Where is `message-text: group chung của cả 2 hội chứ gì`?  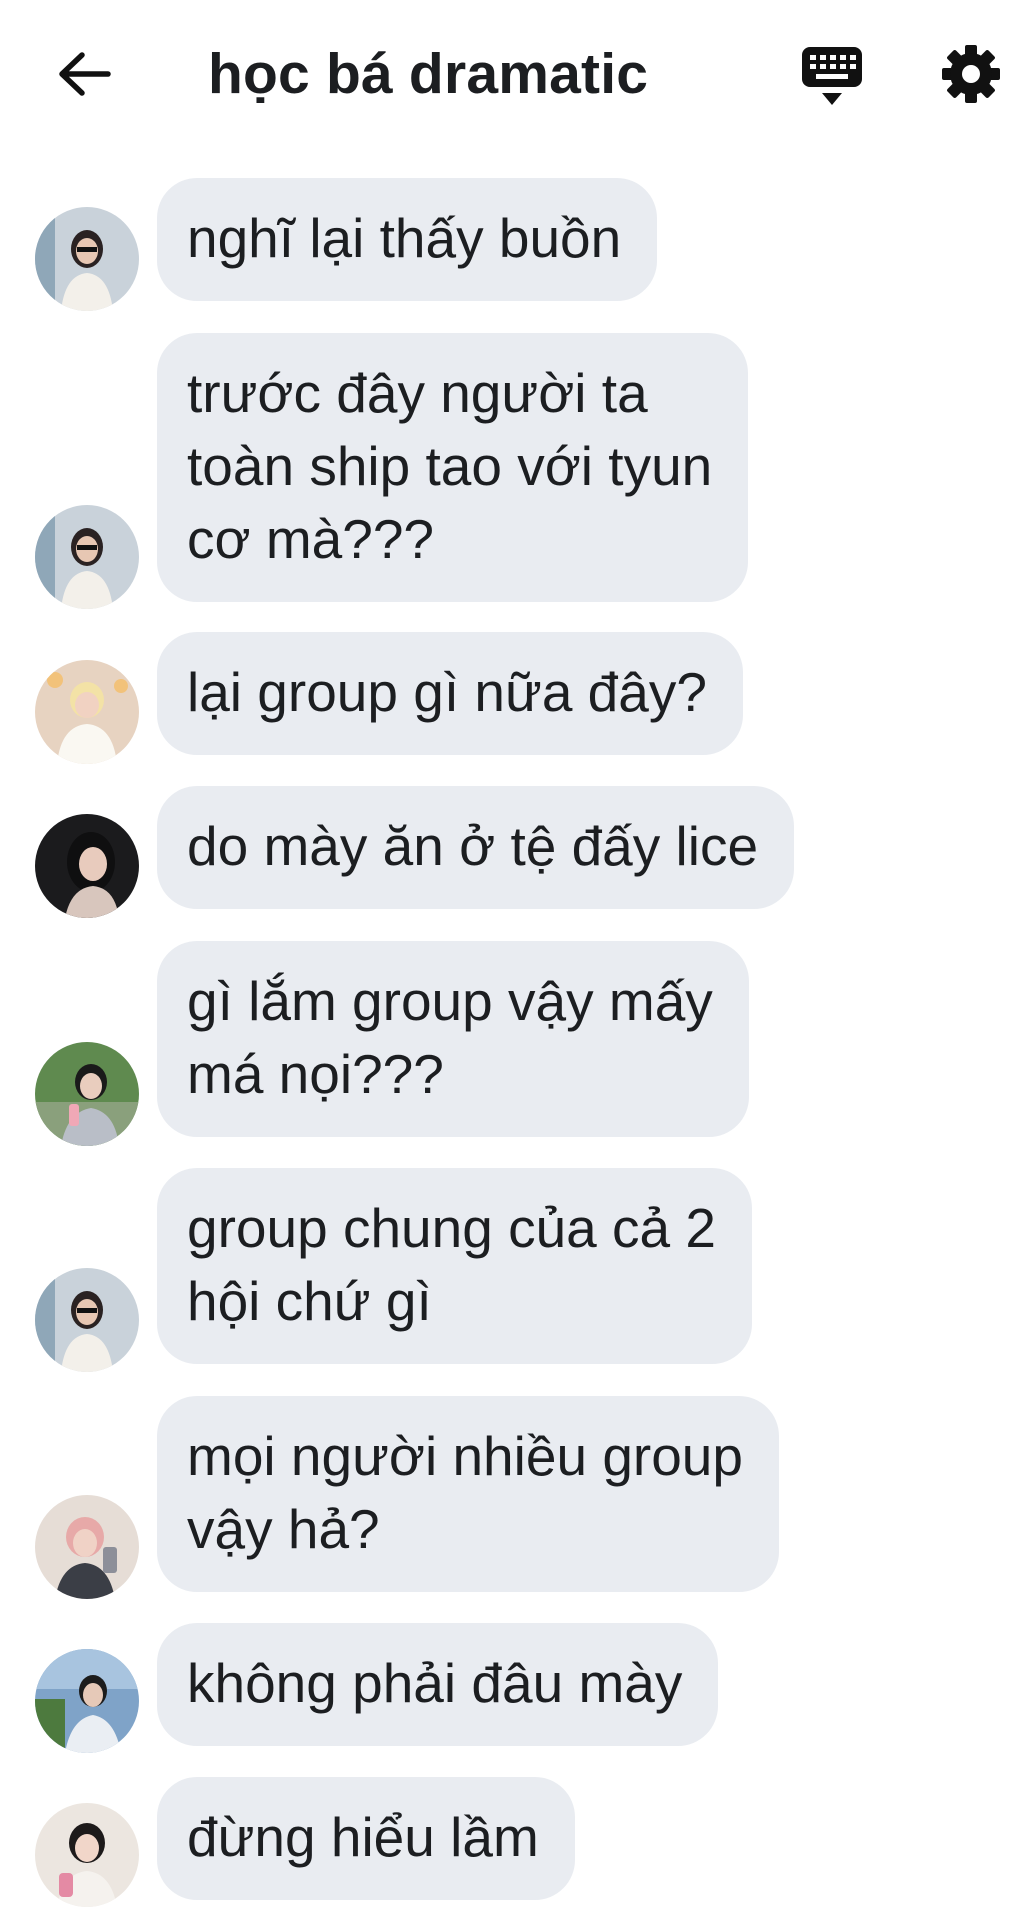 message-text: group chung của cả 2 hội chứ gì is located at coordinates (451, 1264).